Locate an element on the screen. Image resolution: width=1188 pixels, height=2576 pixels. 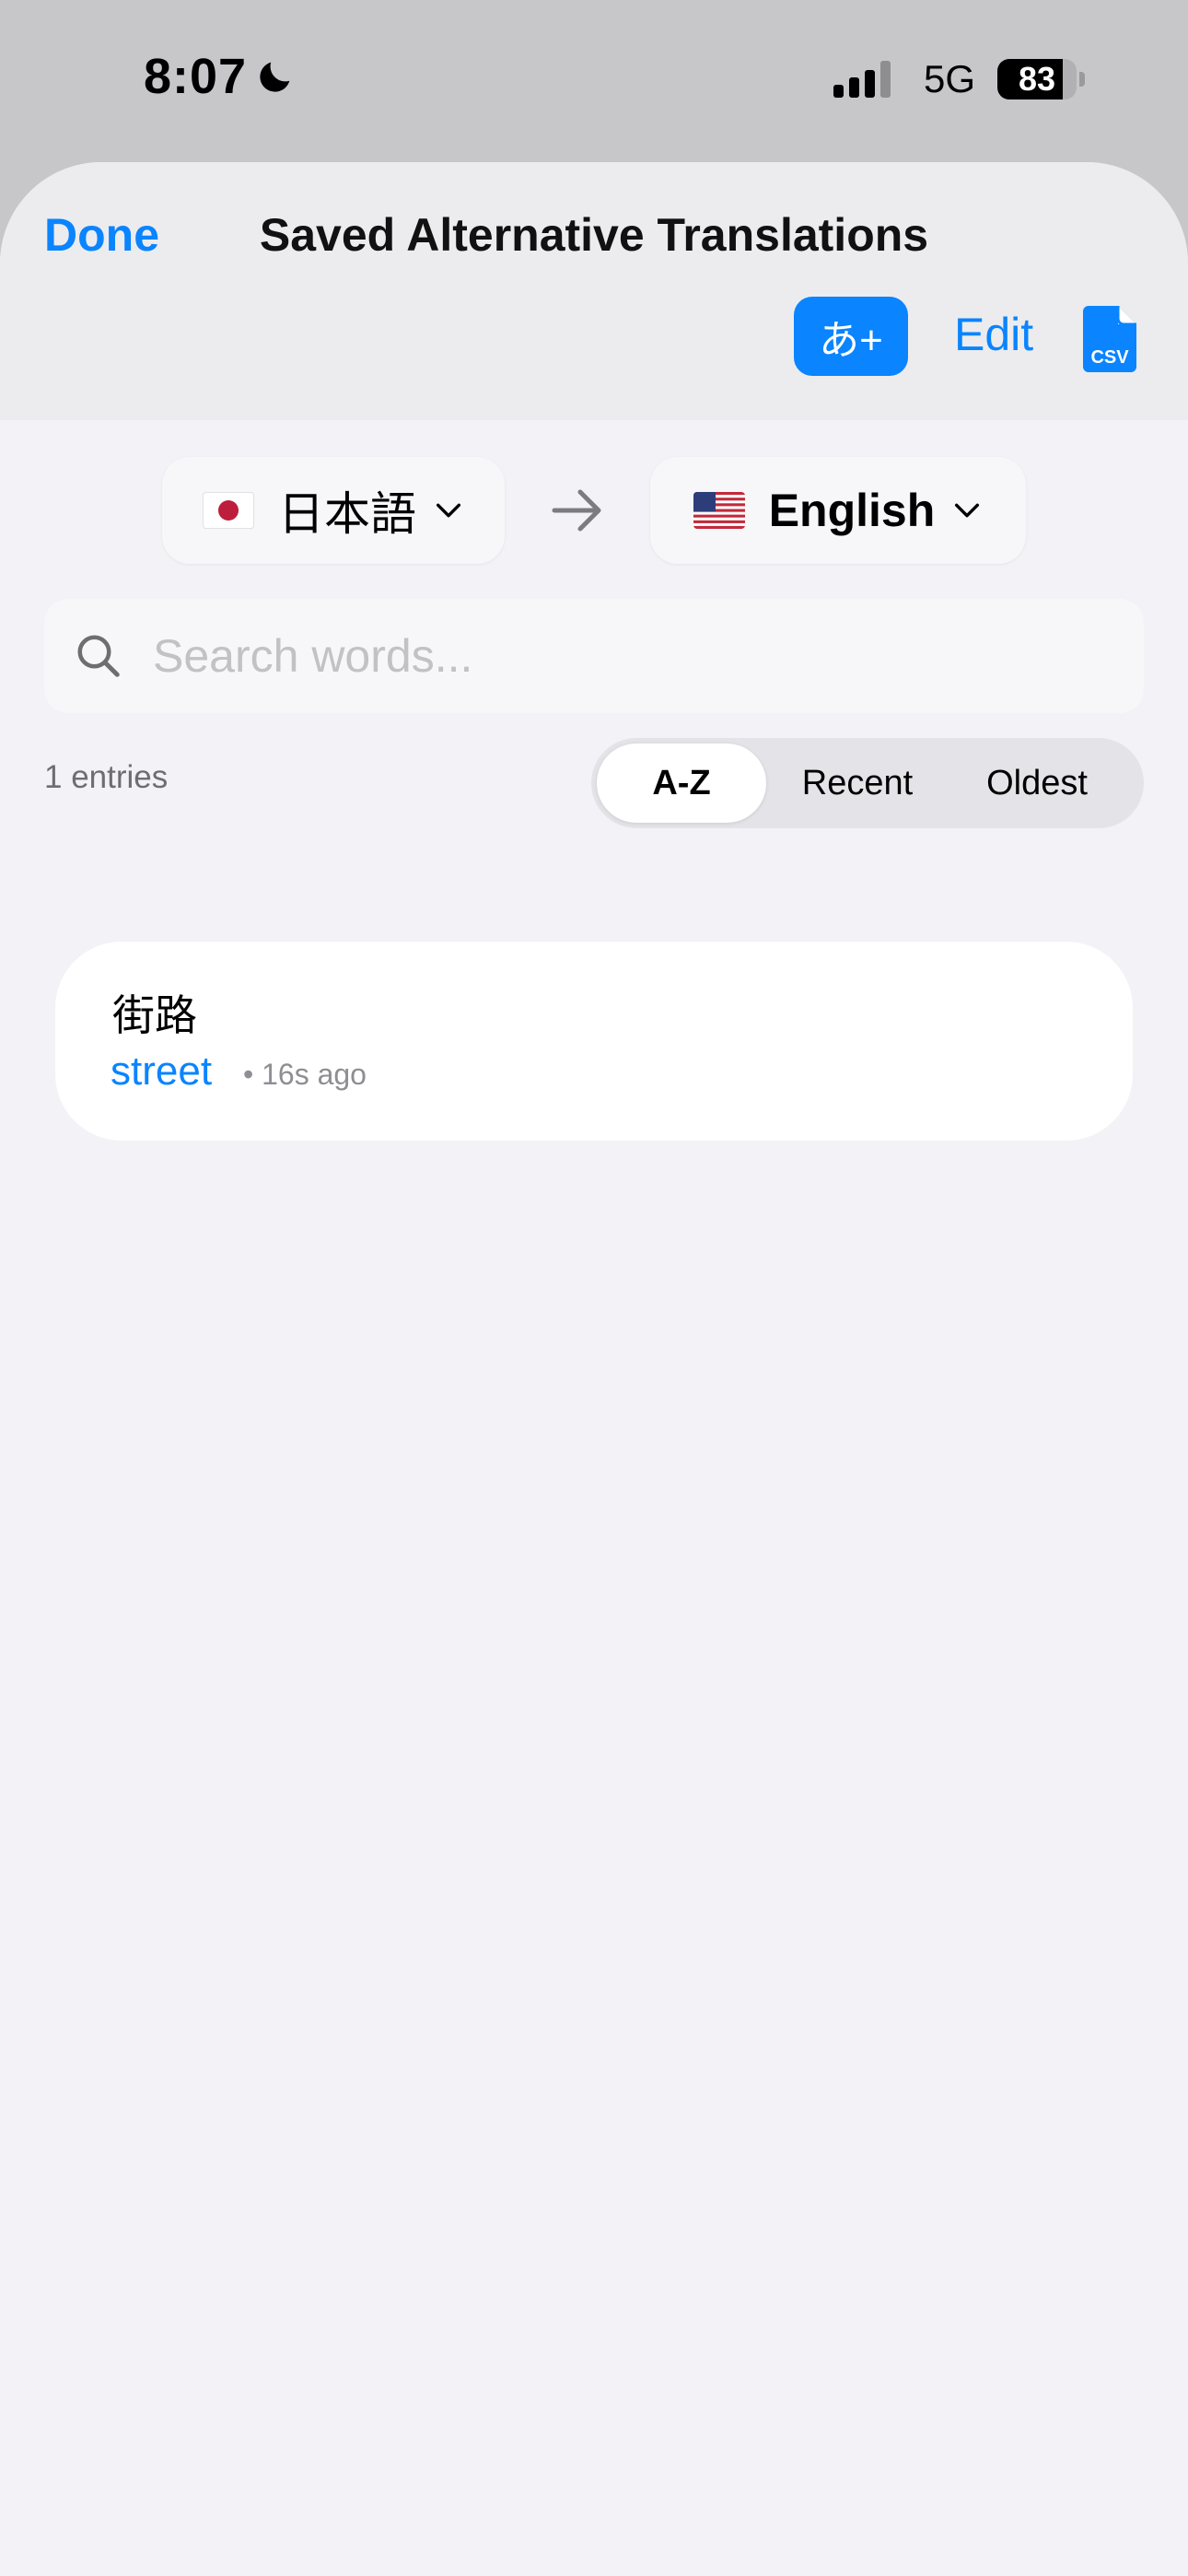
list-item: 街路 street • 16s ago is located at coordinates (594, 1041).